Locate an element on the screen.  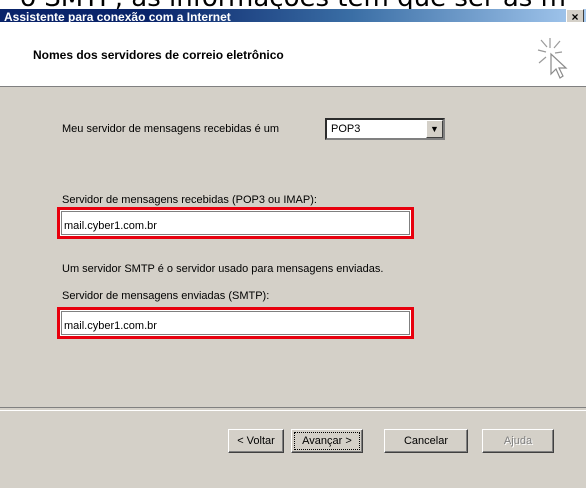
help-button: Ajuda is located at coordinates (518, 441).